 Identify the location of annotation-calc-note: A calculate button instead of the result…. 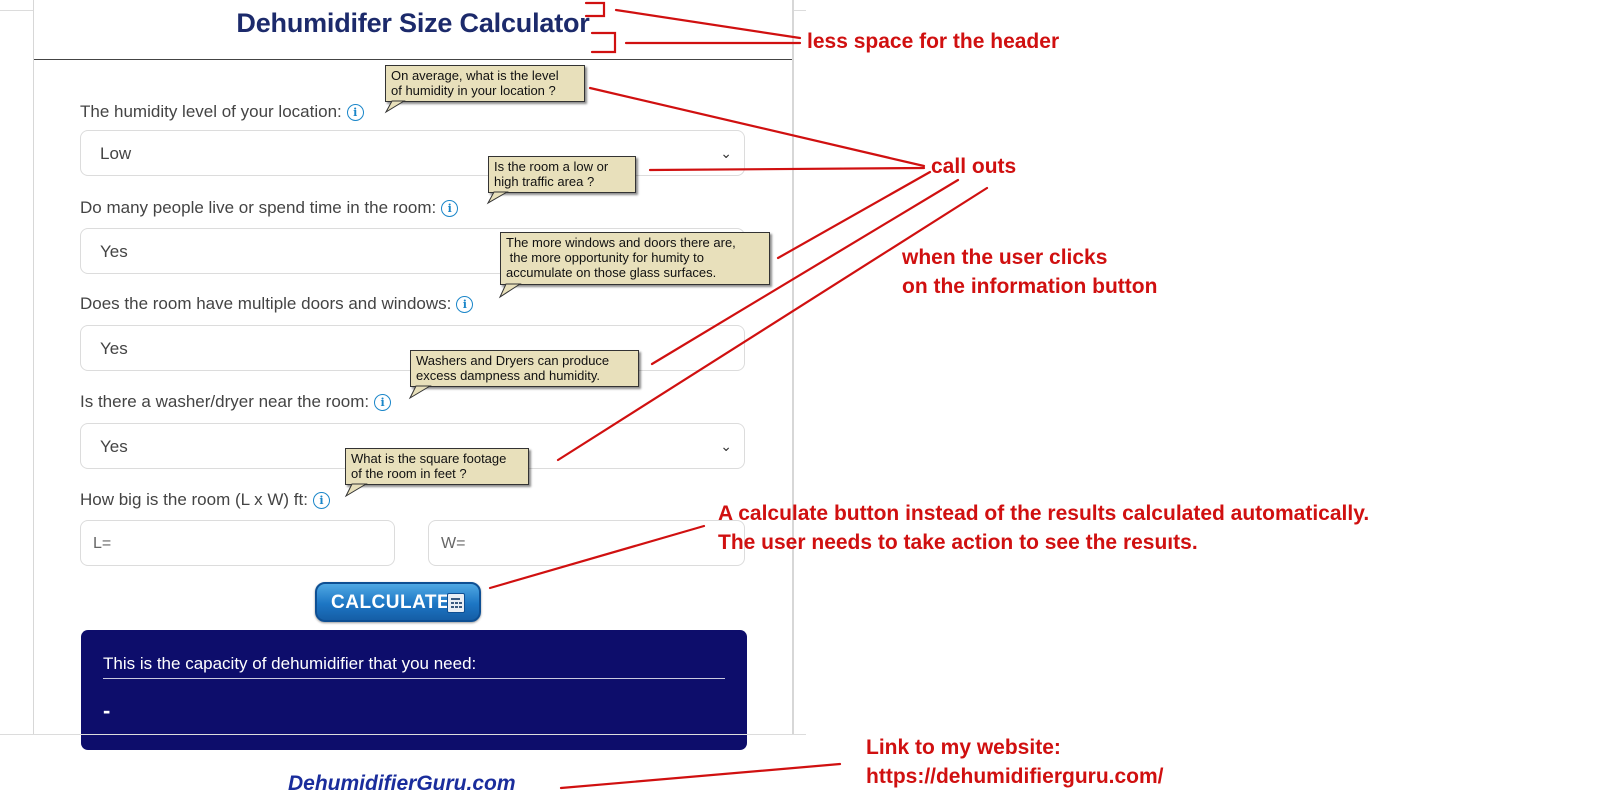
(1043, 528).